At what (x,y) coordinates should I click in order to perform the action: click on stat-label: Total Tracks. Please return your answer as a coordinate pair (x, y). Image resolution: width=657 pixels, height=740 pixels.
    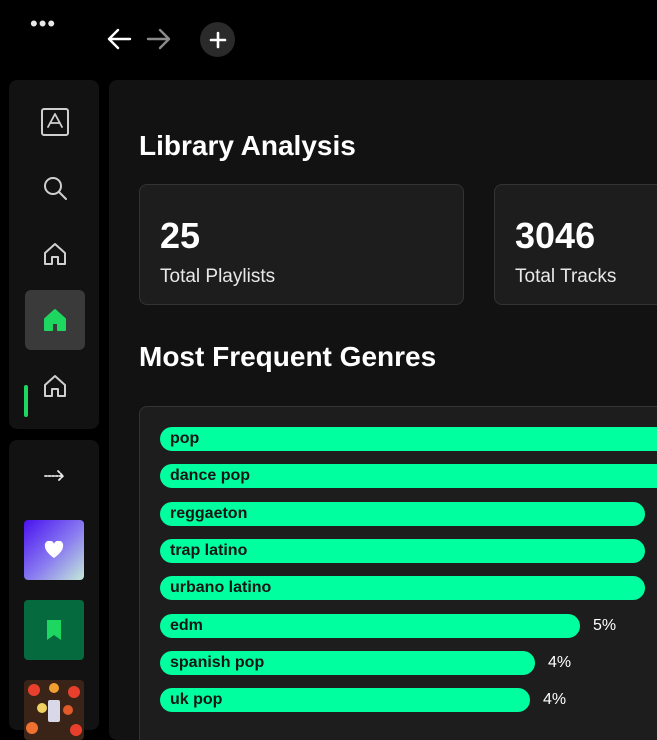
    Looking at the image, I should click on (566, 276).